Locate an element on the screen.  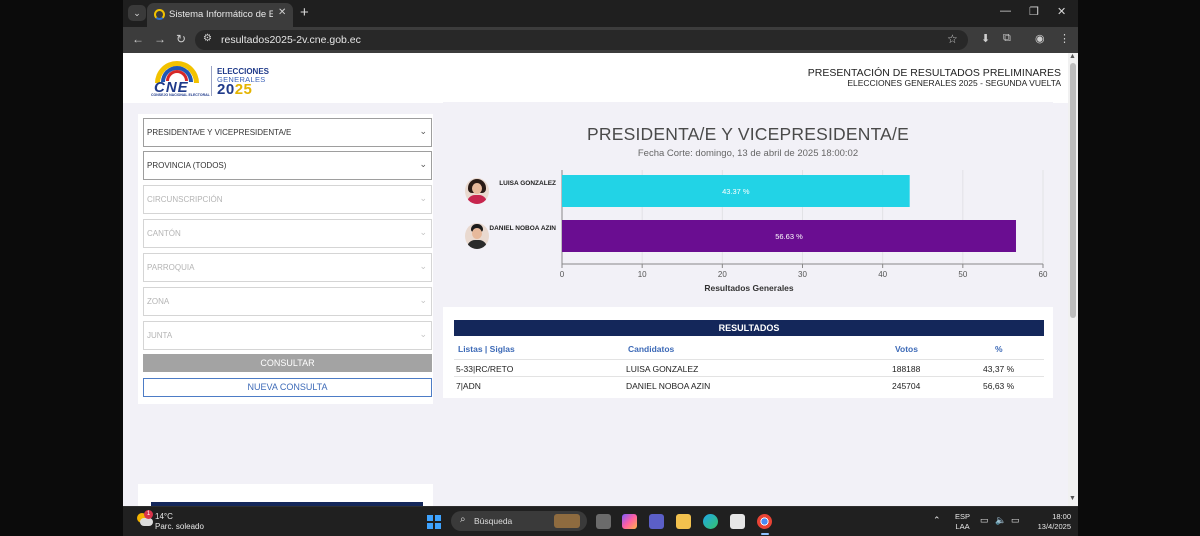
junta-select: JUNTA ⌄ is located at coordinates (287, 335).